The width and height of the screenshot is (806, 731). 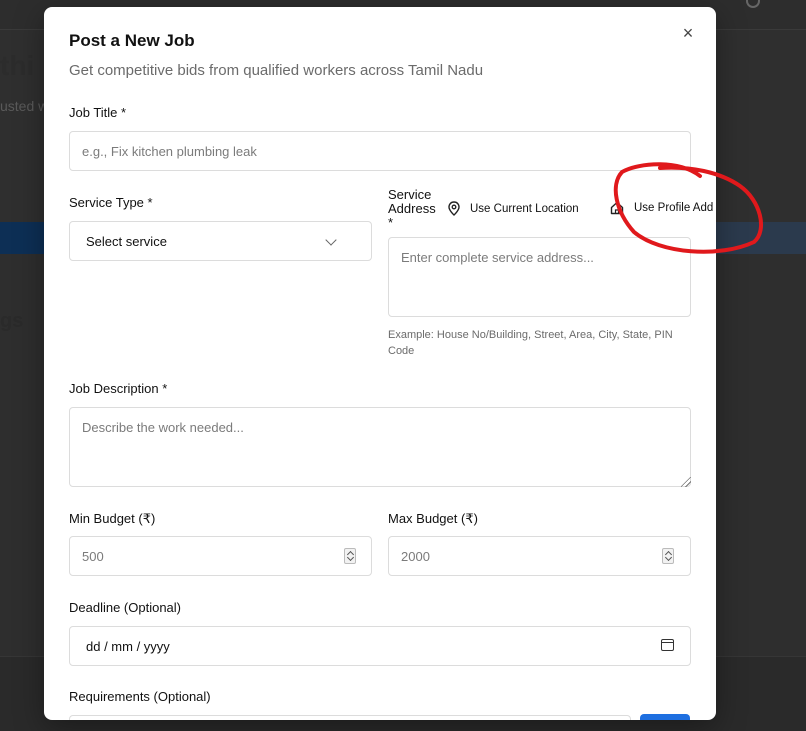 What do you see at coordinates (688, 33) in the screenshot?
I see `close-button: ×` at bounding box center [688, 33].